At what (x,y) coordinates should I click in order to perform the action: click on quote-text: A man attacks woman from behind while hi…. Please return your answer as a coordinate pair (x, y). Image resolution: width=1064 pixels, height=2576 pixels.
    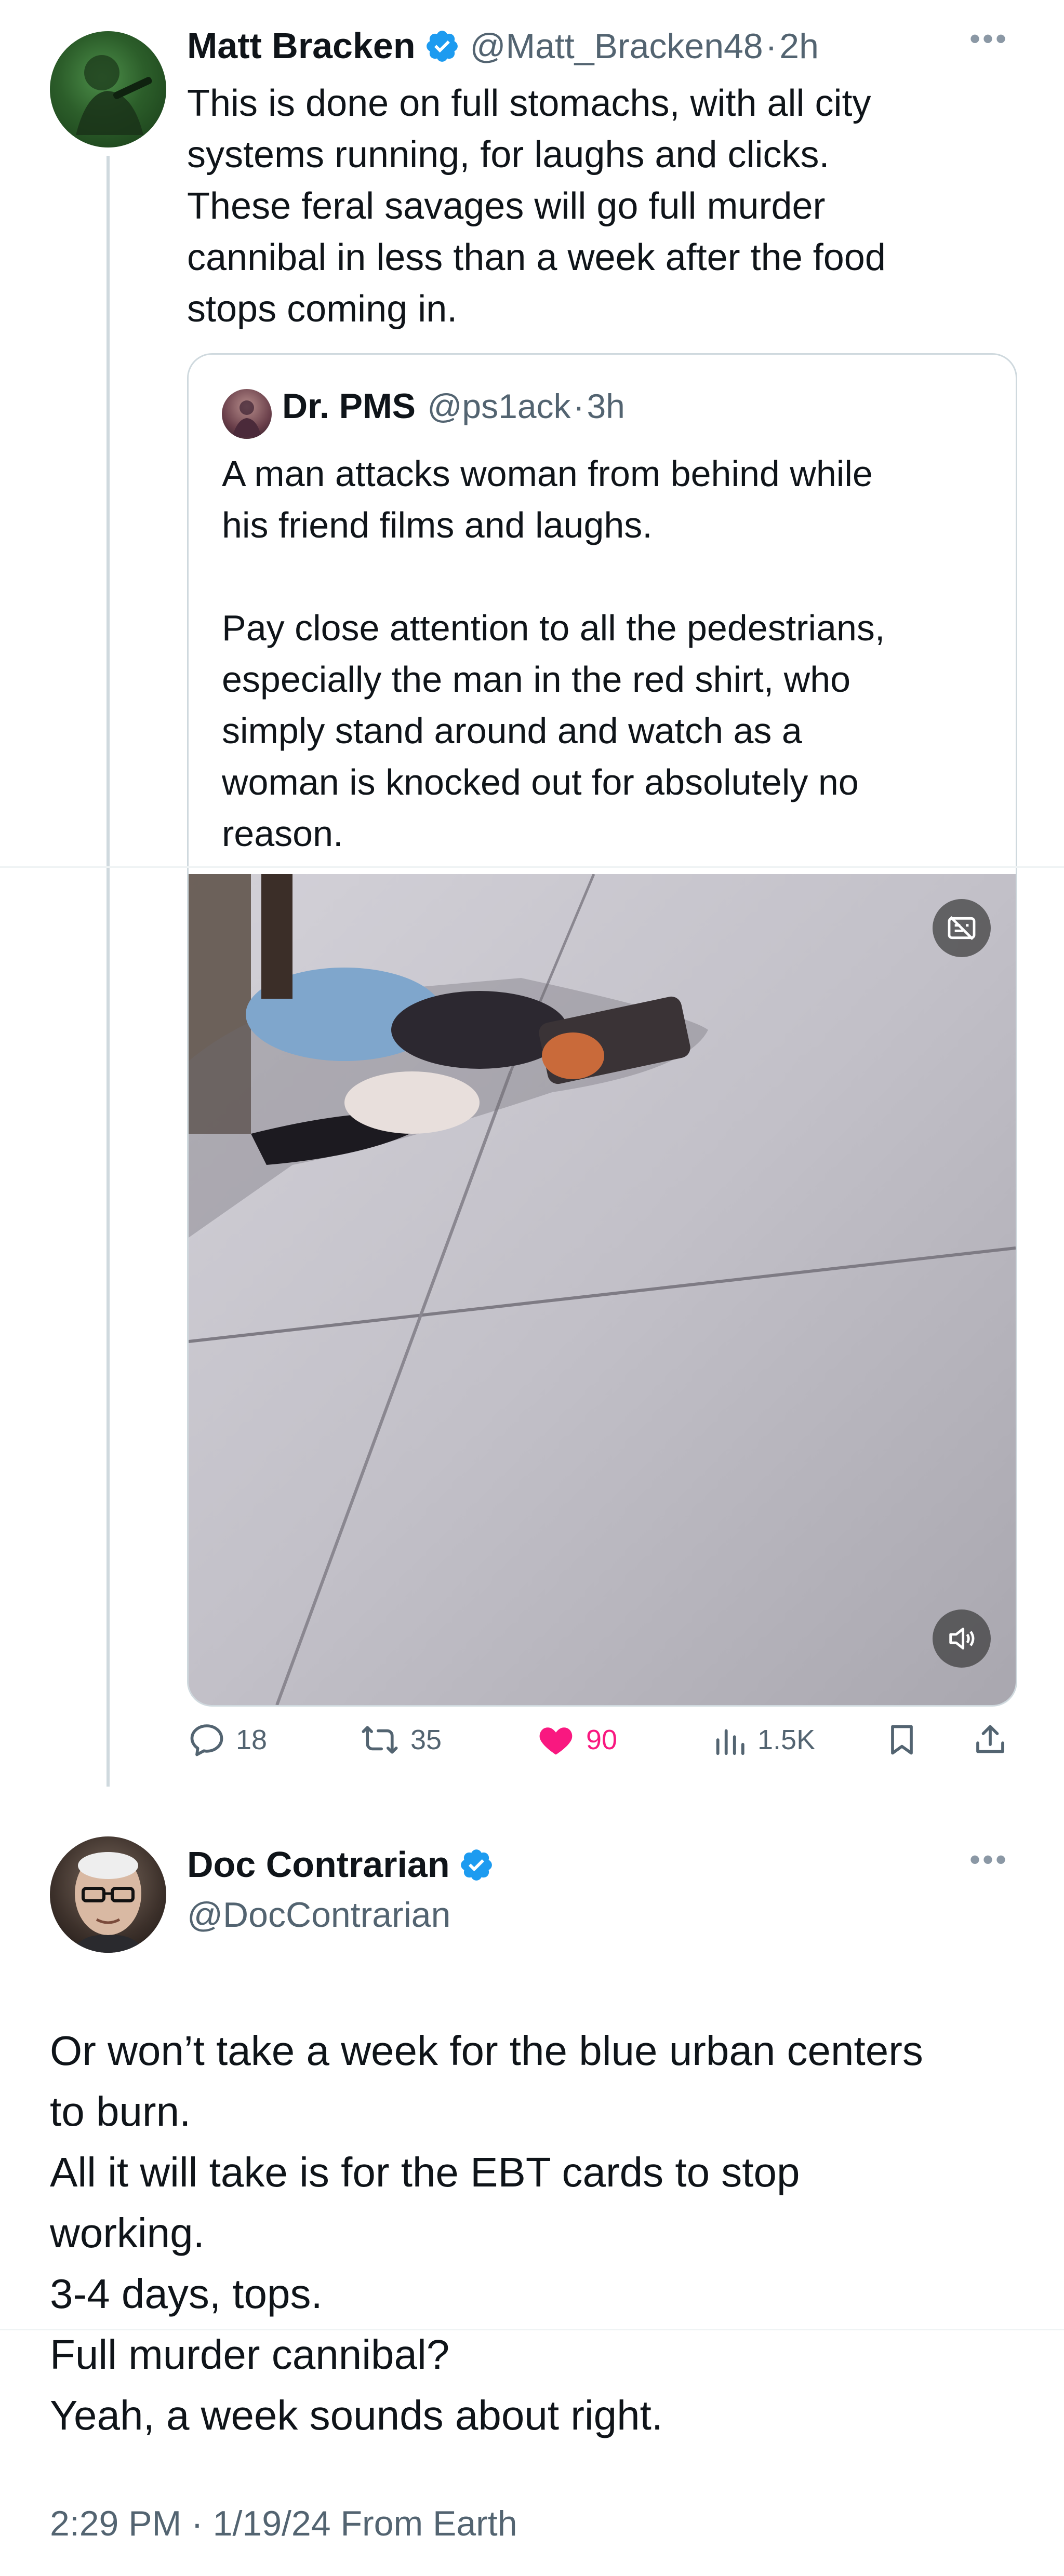
    Looking at the image, I should click on (553, 654).